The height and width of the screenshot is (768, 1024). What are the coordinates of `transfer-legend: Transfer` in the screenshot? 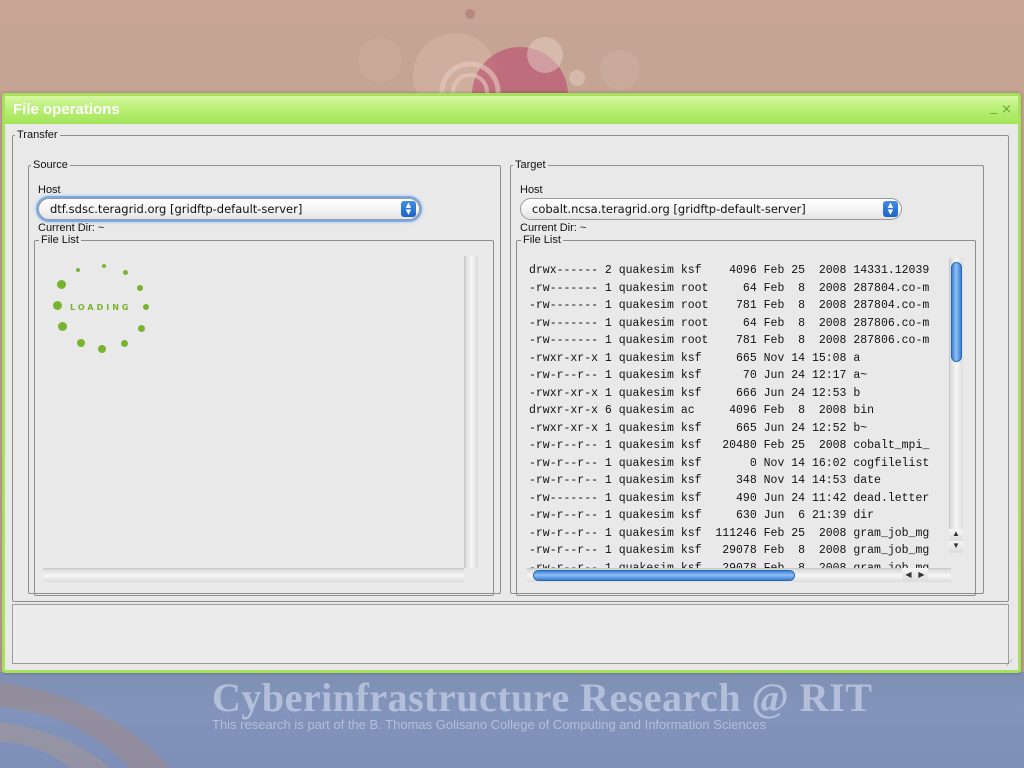 It's located at (37, 135).